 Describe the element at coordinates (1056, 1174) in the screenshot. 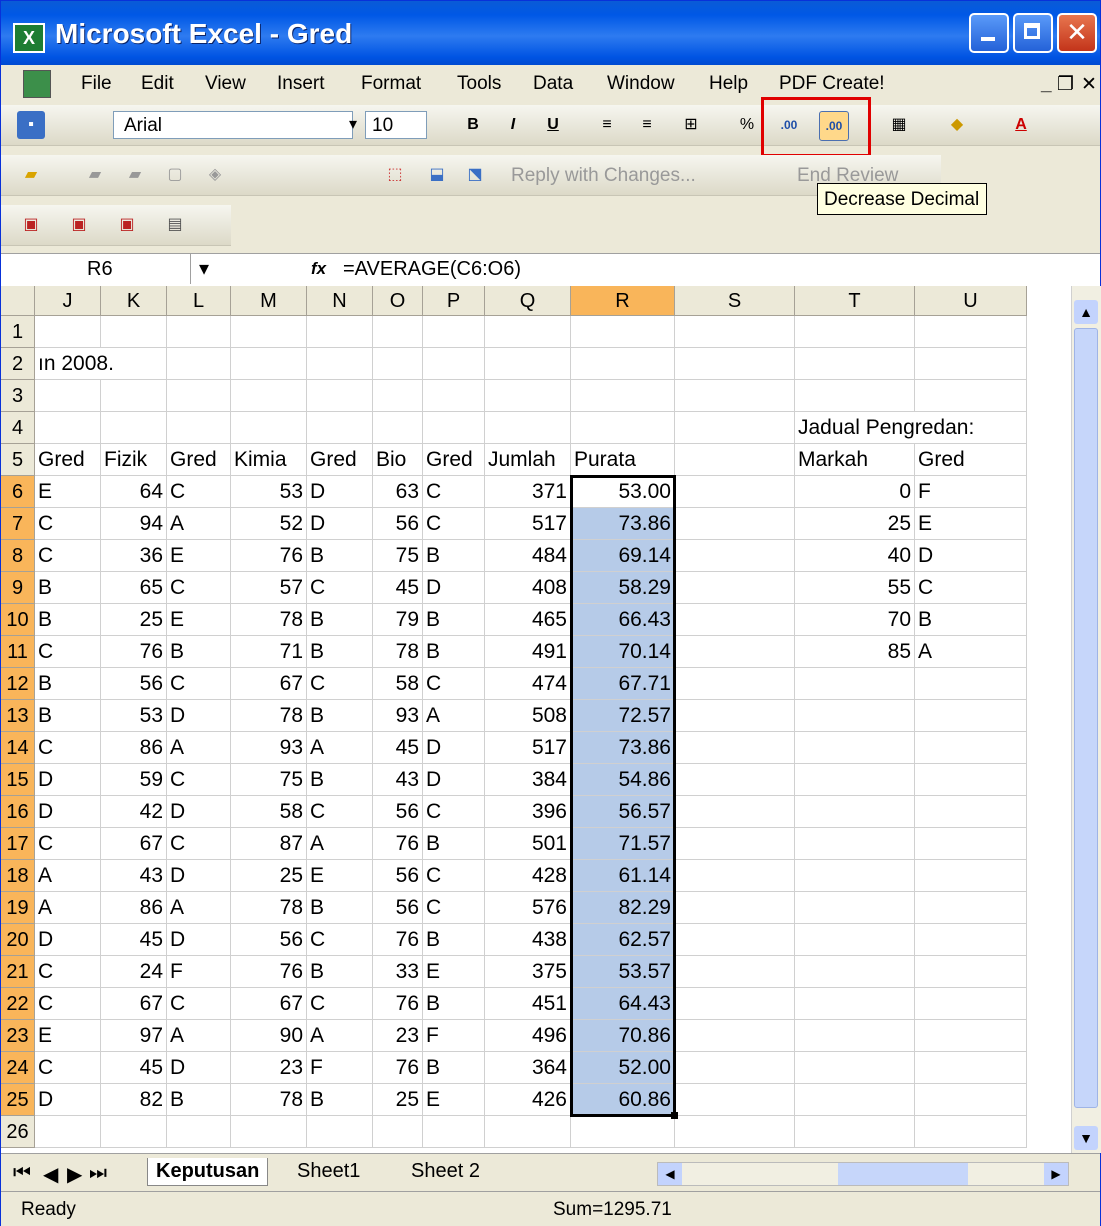

I see `scroll-right-icon: ▶` at that location.